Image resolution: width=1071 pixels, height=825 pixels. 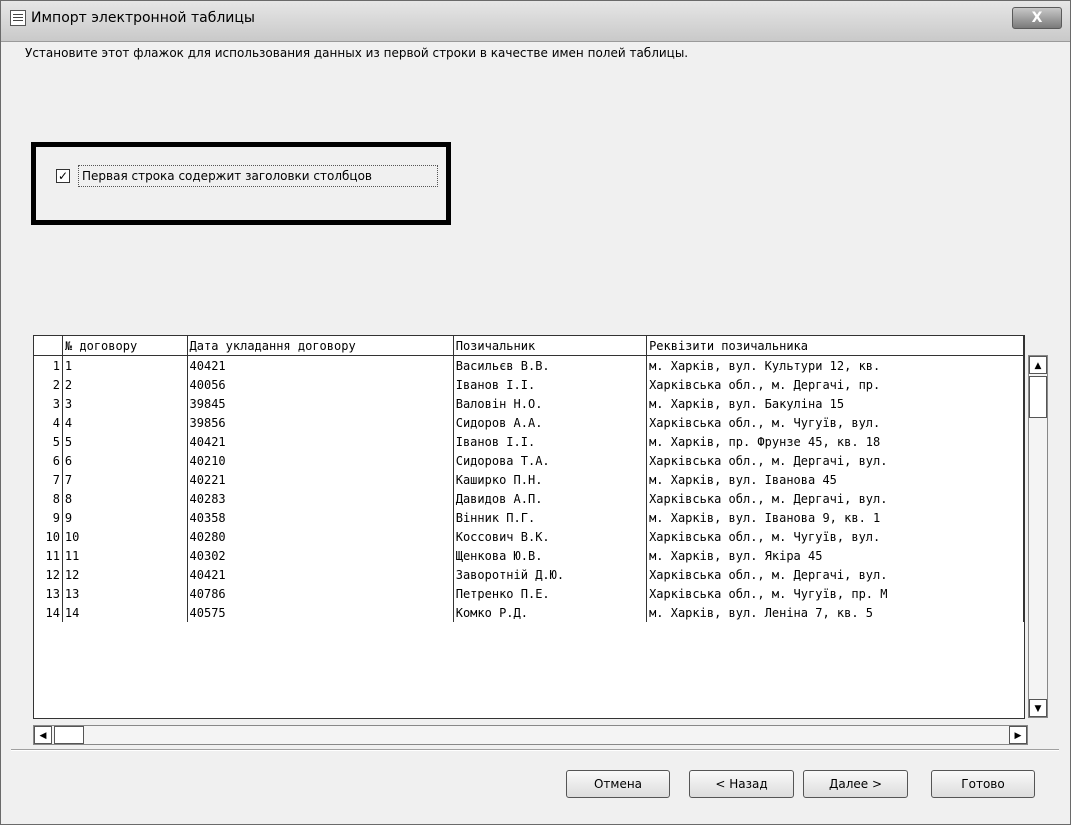 What do you see at coordinates (320, 498) in the screenshot?
I see `table-cell: 40283` at bounding box center [320, 498].